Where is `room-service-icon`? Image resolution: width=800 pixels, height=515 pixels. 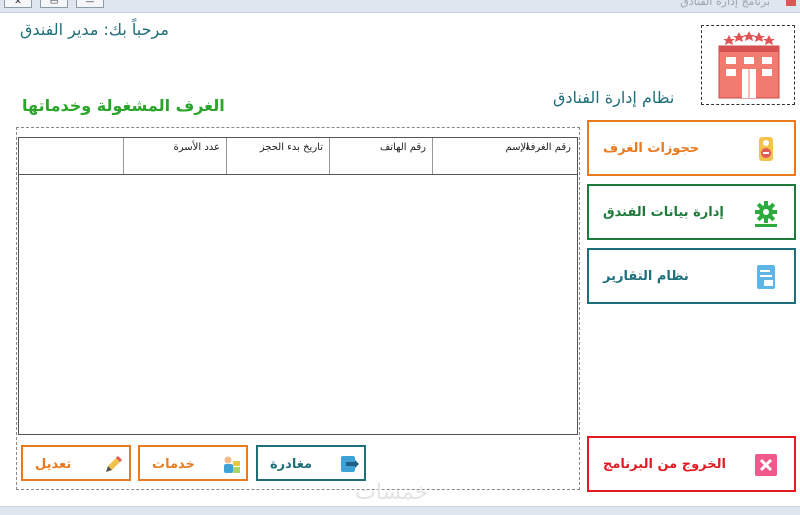 room-service-icon is located at coordinates (232, 464).